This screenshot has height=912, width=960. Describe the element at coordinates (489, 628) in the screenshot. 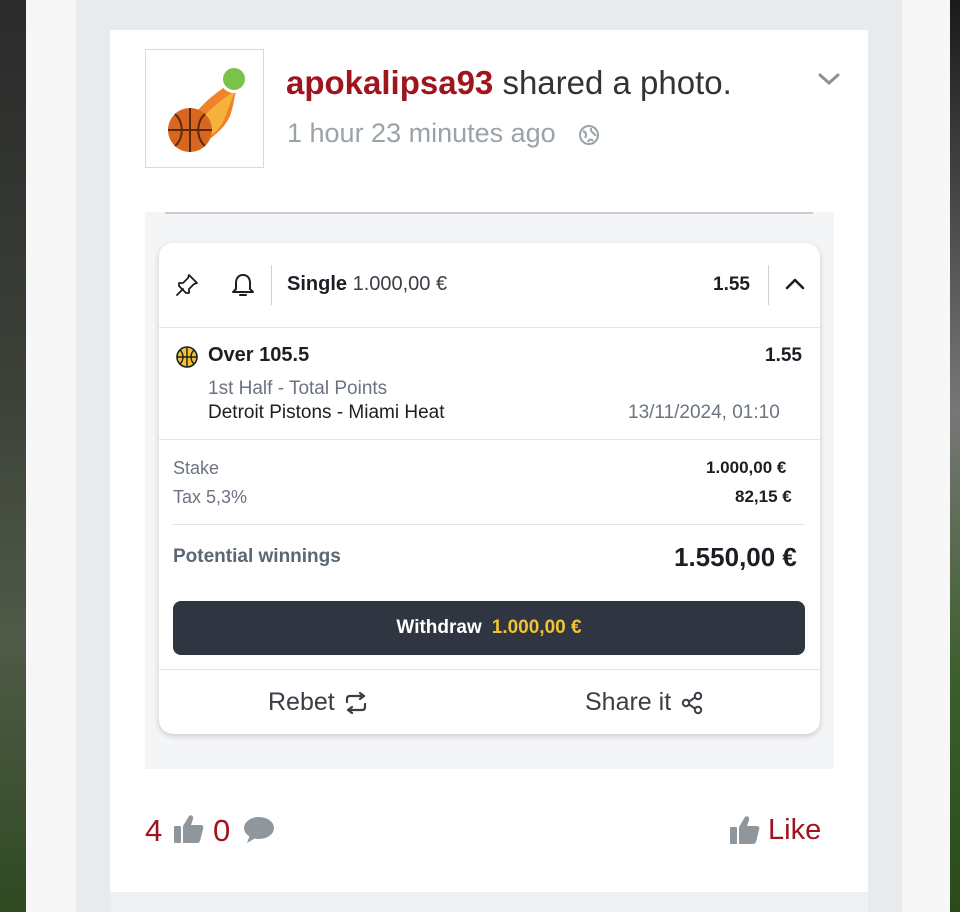

I see `withdraw-button: Withdraw 1.000,00 €` at that location.